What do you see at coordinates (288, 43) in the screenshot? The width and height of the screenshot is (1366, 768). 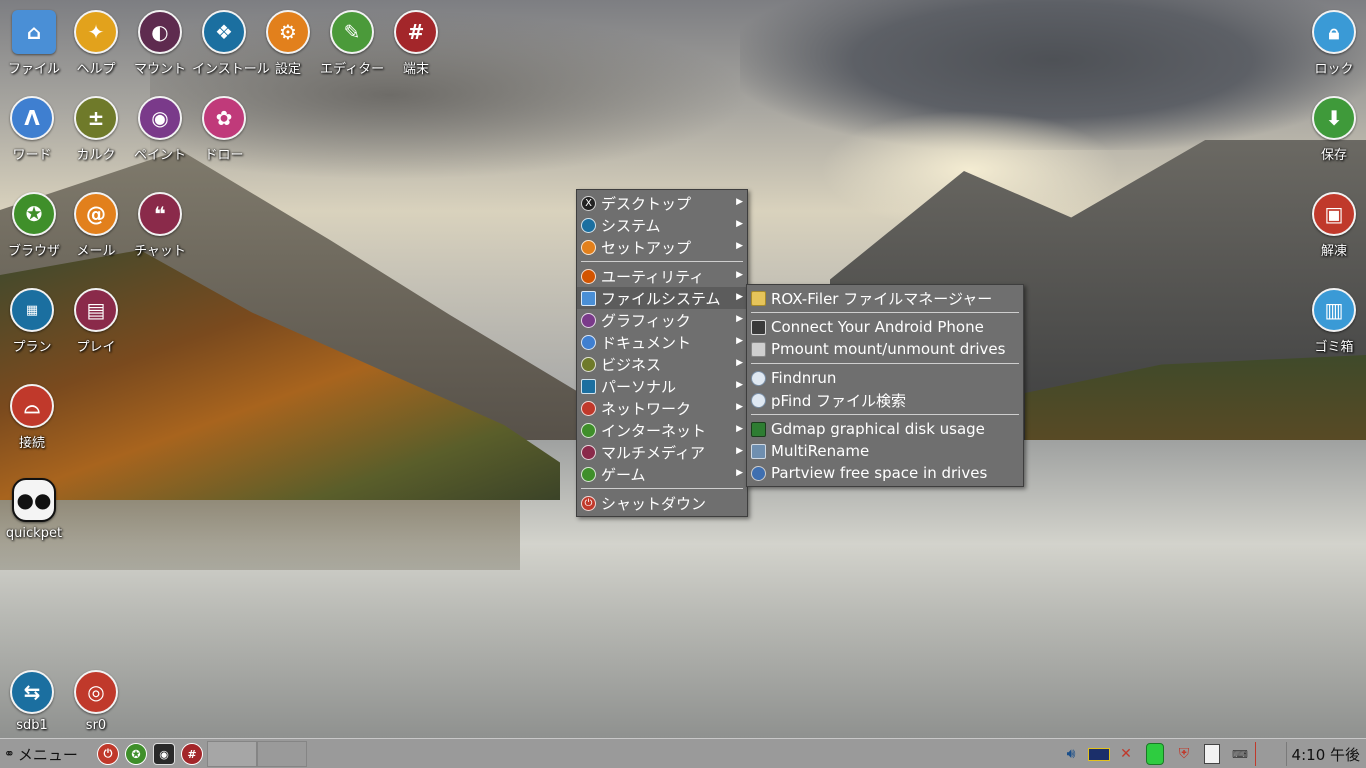 I see `desktop-icon-settings: ⚙ 設定` at bounding box center [288, 43].